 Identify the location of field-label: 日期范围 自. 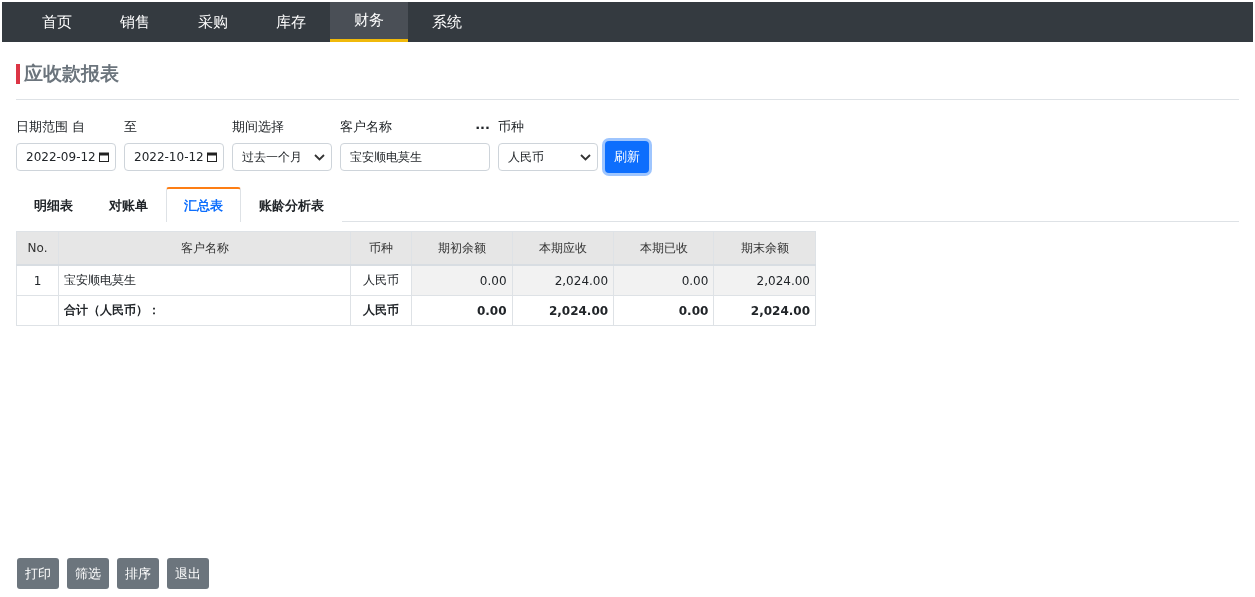
(51, 127).